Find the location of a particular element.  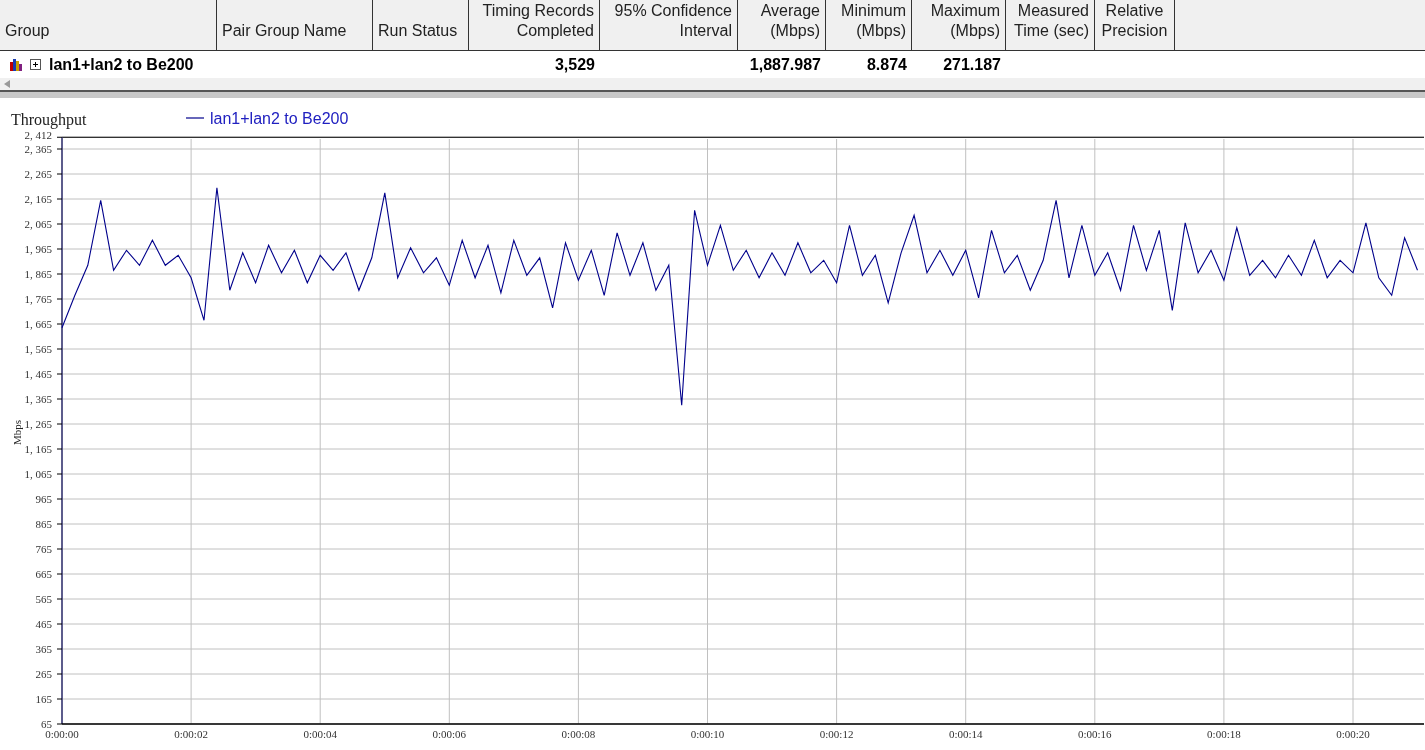

column-header: Group is located at coordinates (108, 25).